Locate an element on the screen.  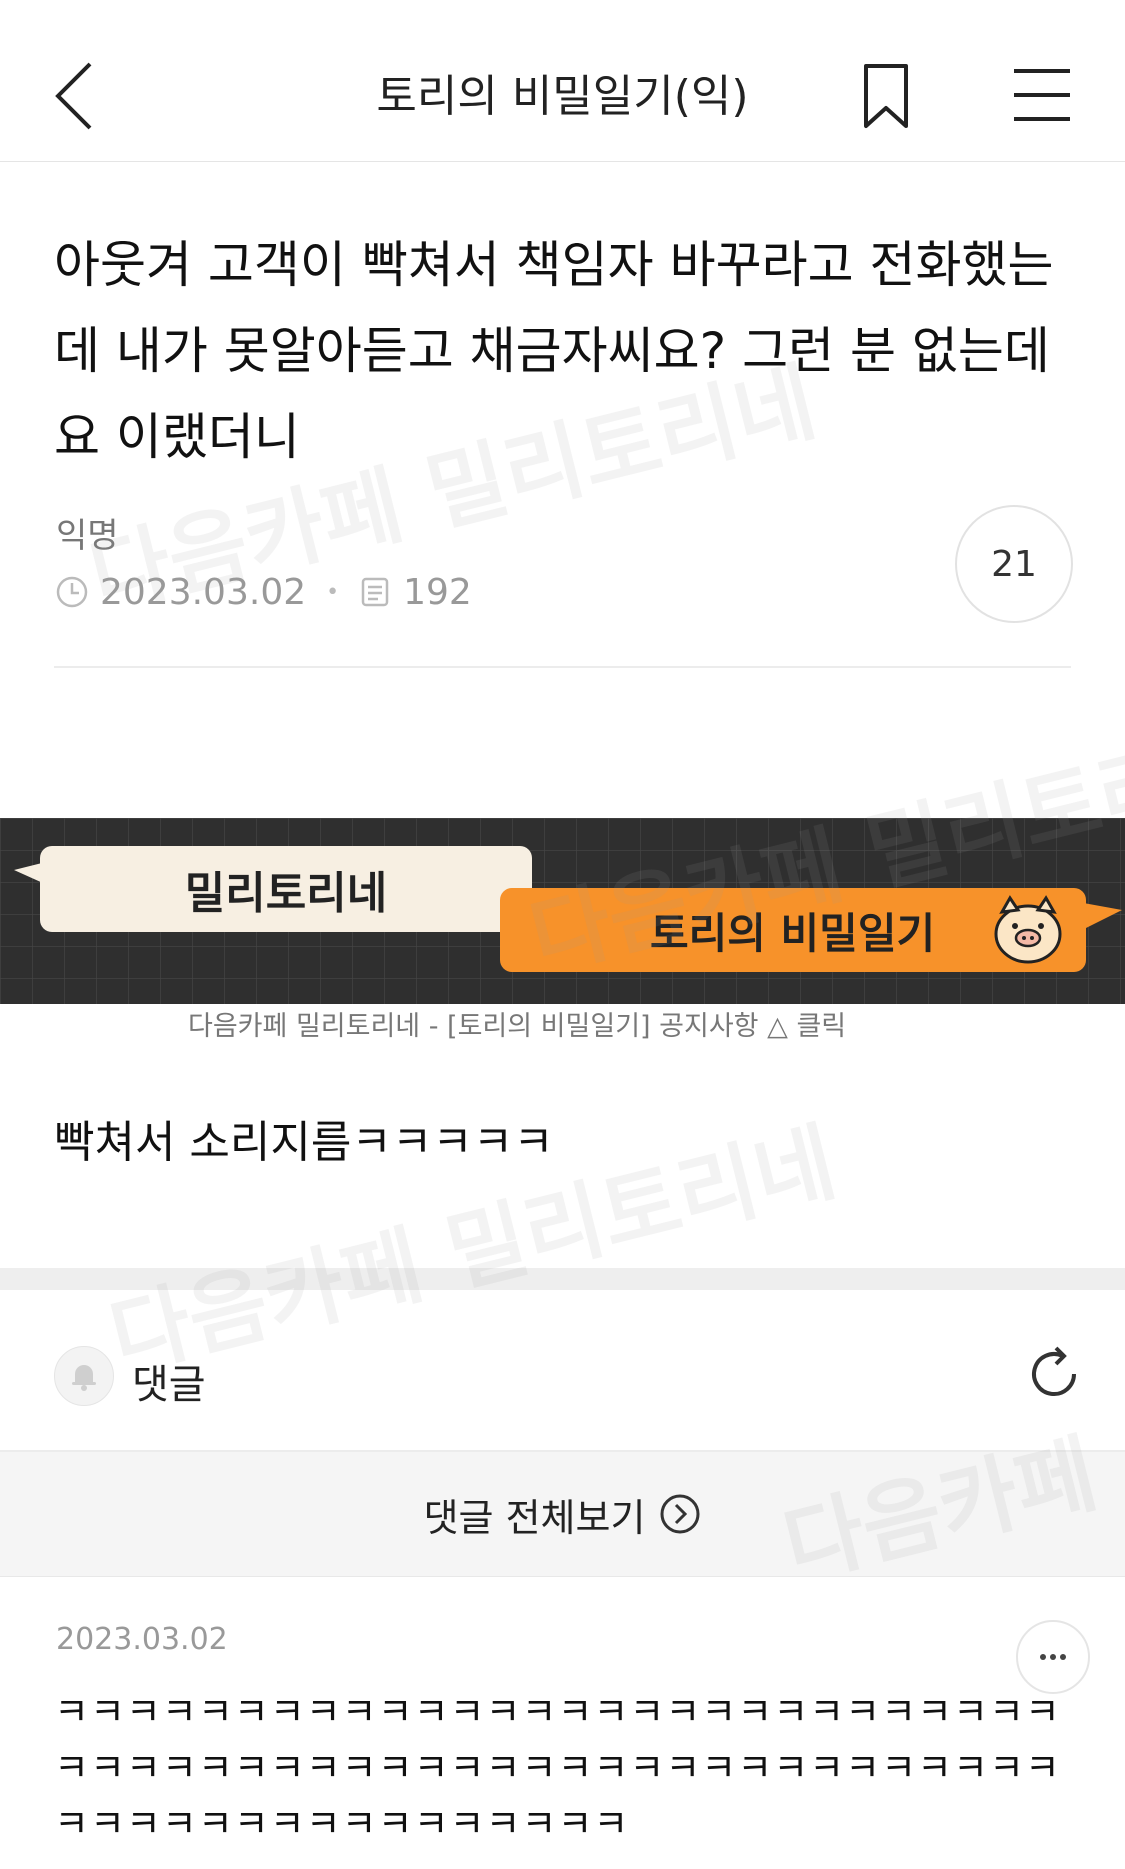
view-all-label: 댓글 전체보기 is located at coordinates (534, 1517).